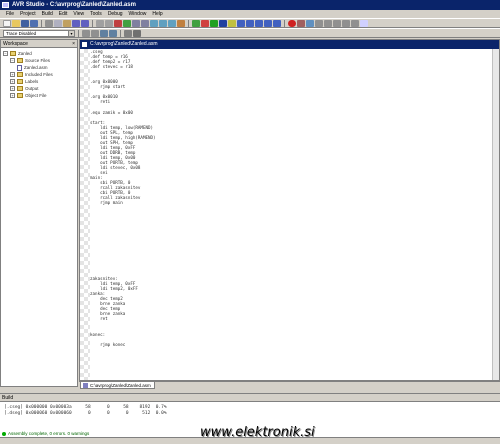  I want to click on menu-window: Window, so click(138, 14).